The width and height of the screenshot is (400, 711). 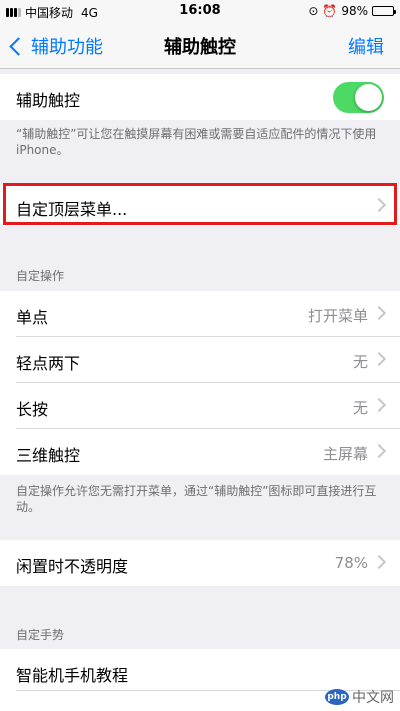 What do you see at coordinates (200, 314) in the screenshot?
I see `action-row-single-tap: 单点 打开菜单` at bounding box center [200, 314].